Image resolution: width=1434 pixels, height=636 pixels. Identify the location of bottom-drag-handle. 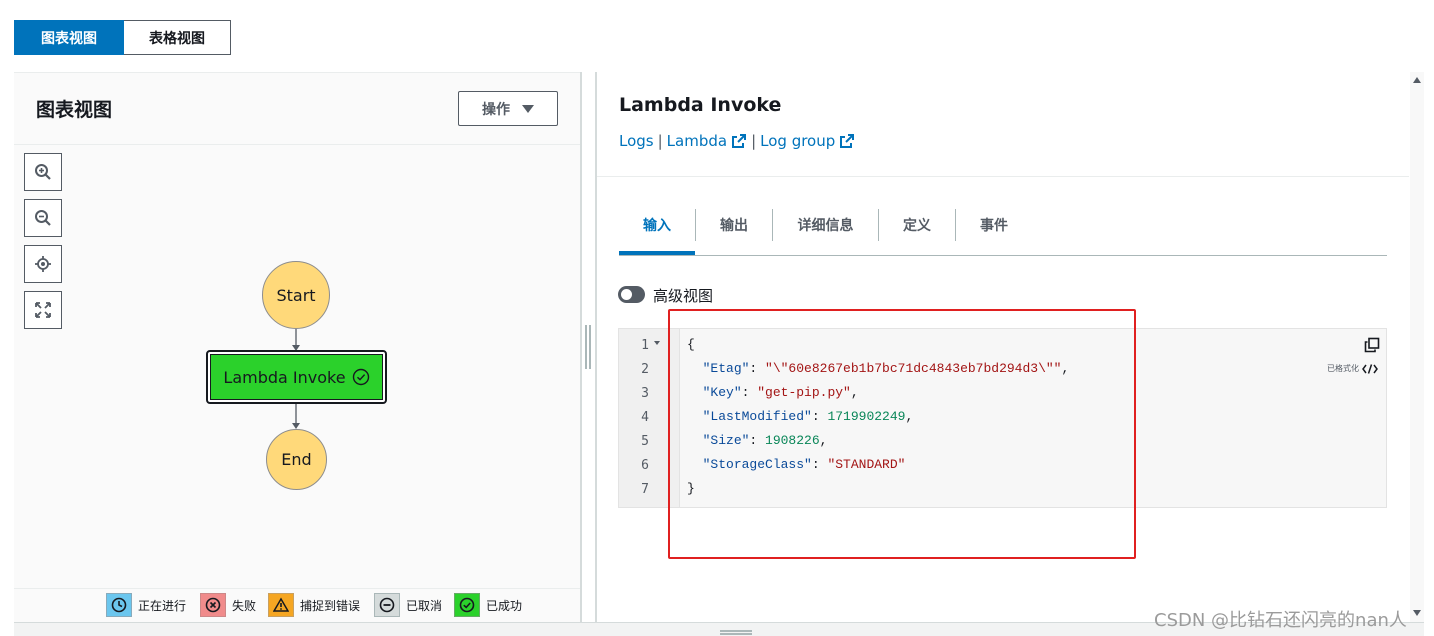
(736, 632).